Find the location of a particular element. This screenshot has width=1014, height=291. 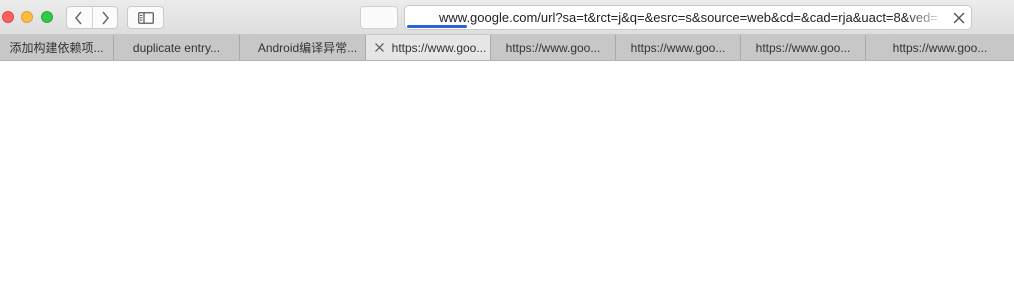

sidebar-toggle-button is located at coordinates (145, 17).